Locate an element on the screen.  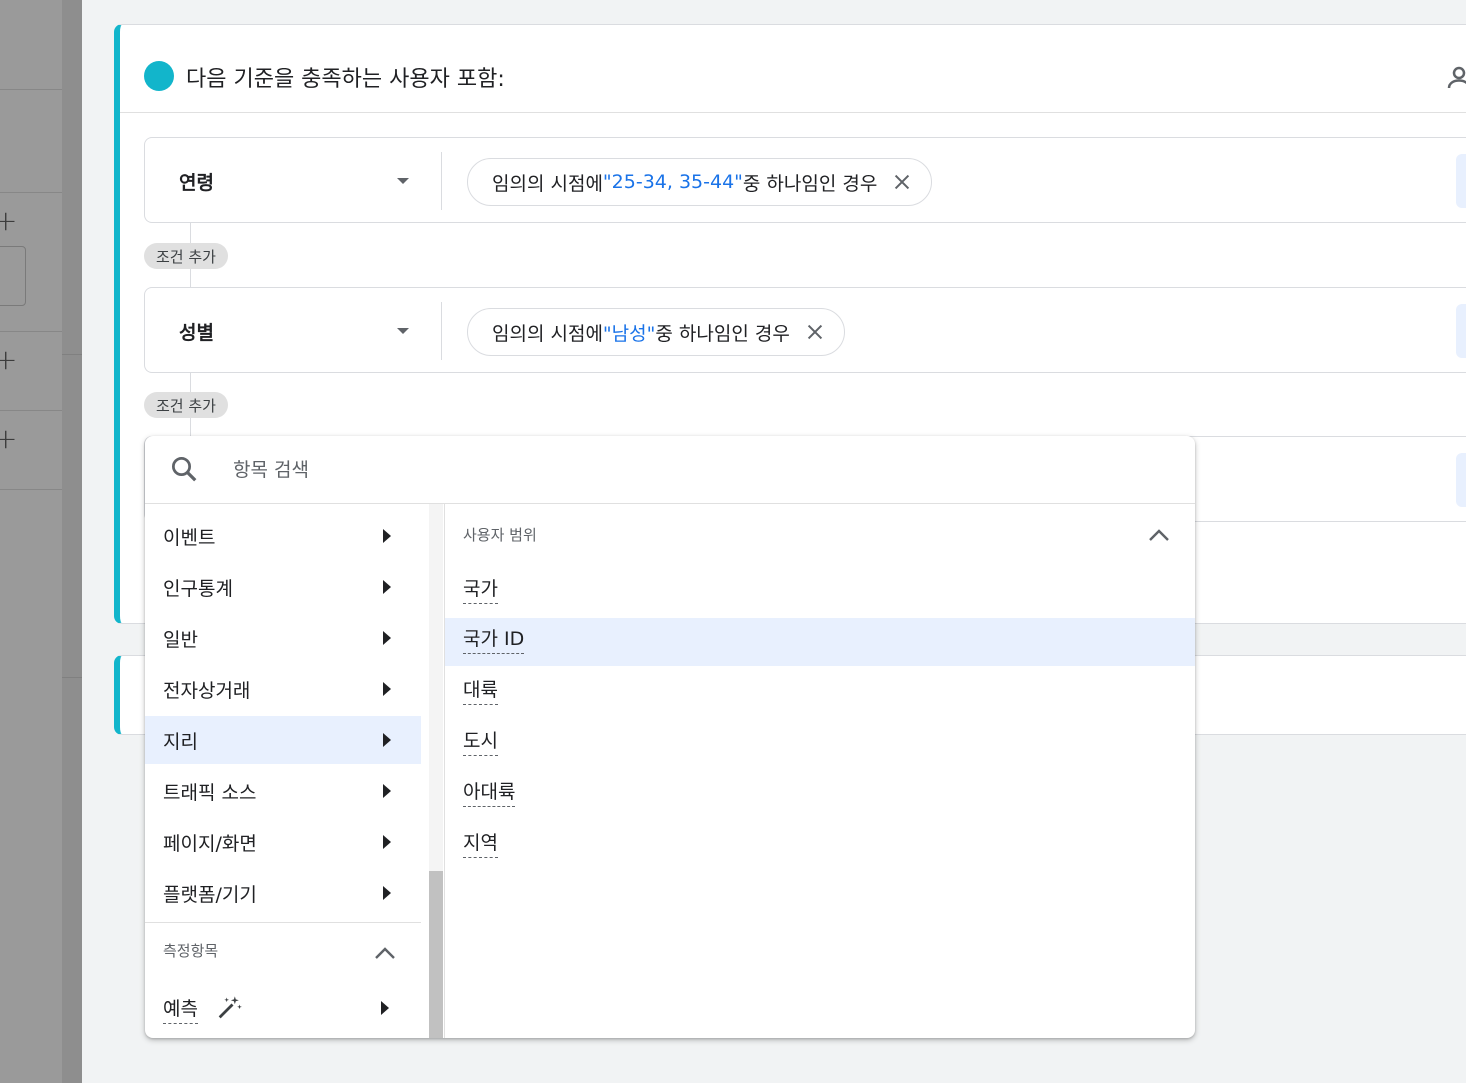
predict-label: 예측 is located at coordinates (180, 1009).